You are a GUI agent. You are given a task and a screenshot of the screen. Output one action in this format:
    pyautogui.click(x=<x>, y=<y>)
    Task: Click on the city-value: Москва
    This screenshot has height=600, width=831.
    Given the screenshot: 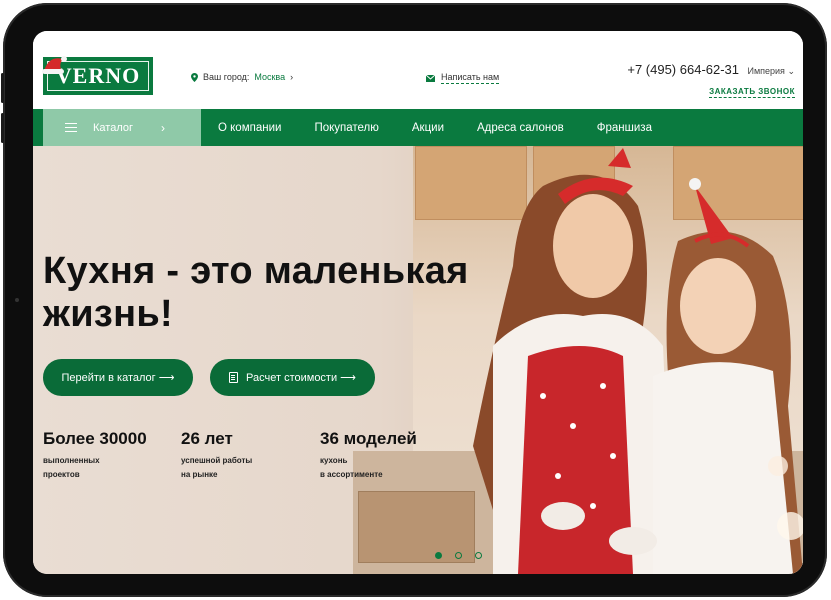 What is the action you would take?
    pyautogui.click(x=269, y=77)
    